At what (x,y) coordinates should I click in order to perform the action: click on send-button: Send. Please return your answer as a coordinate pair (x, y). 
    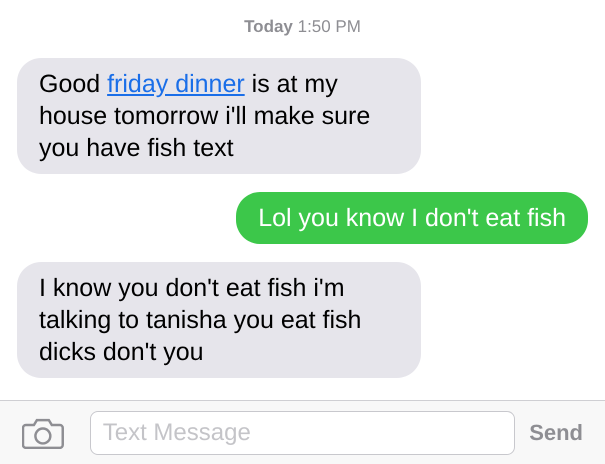
    Looking at the image, I should click on (556, 432).